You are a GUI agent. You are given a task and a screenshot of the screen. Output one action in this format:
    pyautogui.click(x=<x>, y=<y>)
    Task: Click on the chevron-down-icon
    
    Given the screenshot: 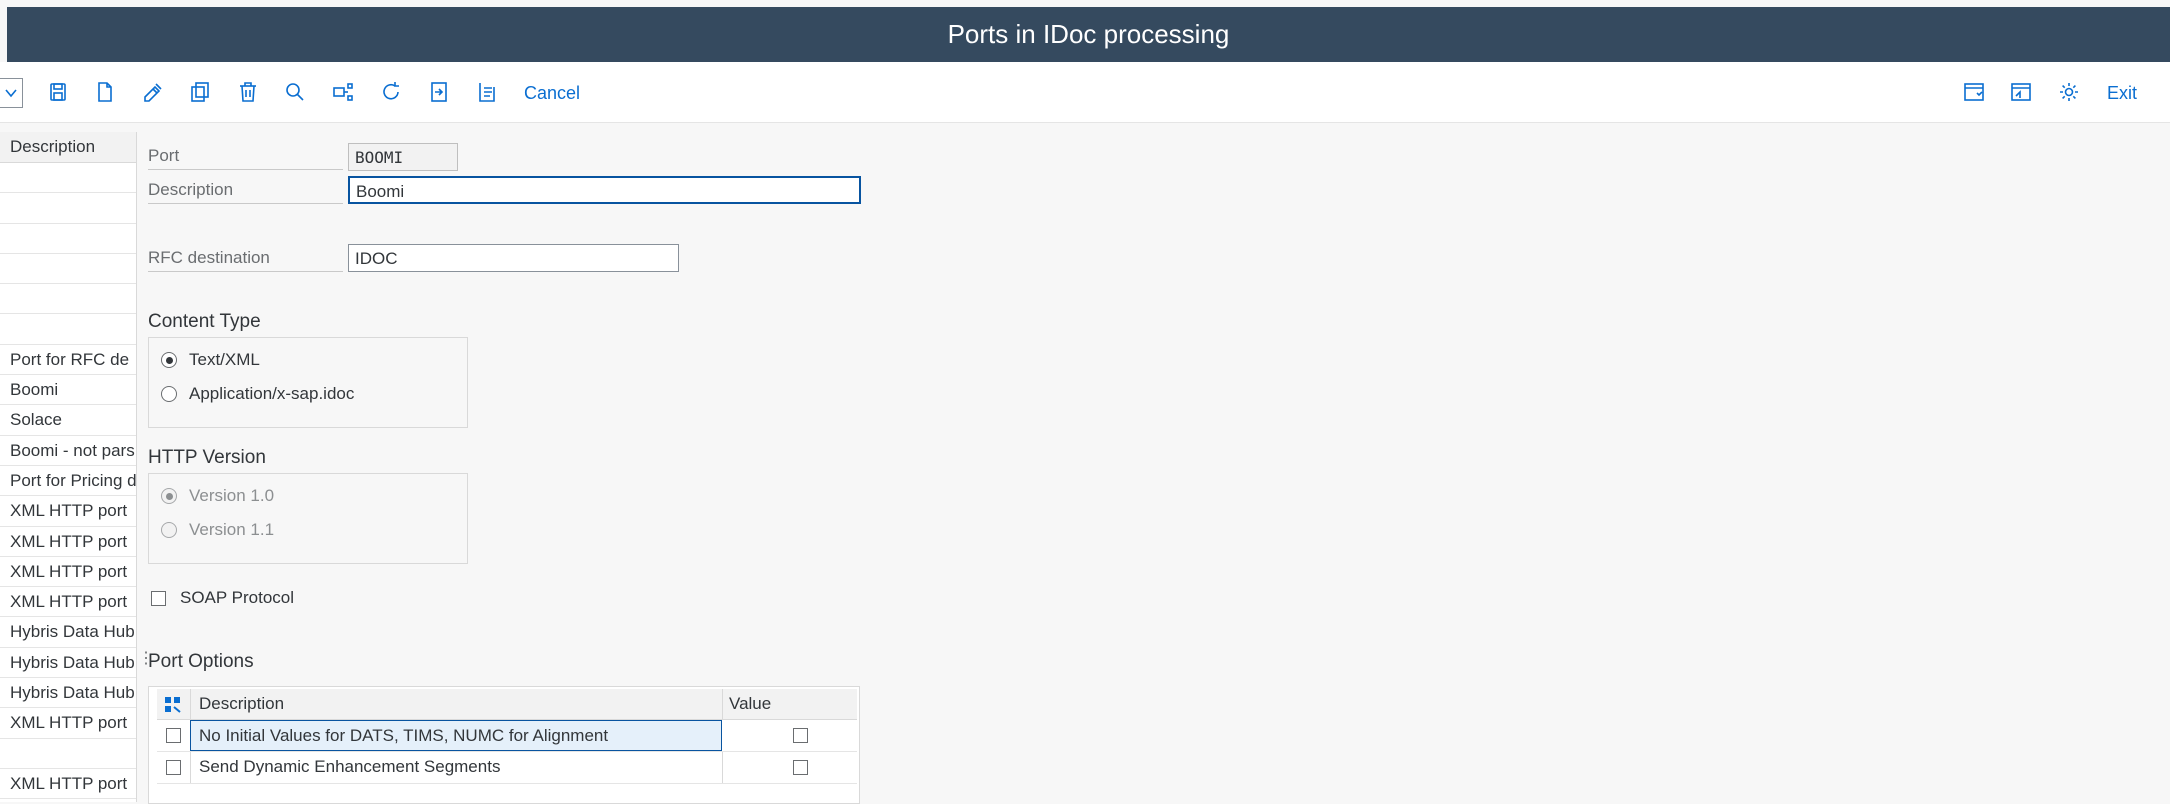 What is the action you would take?
    pyautogui.click(x=11, y=93)
    